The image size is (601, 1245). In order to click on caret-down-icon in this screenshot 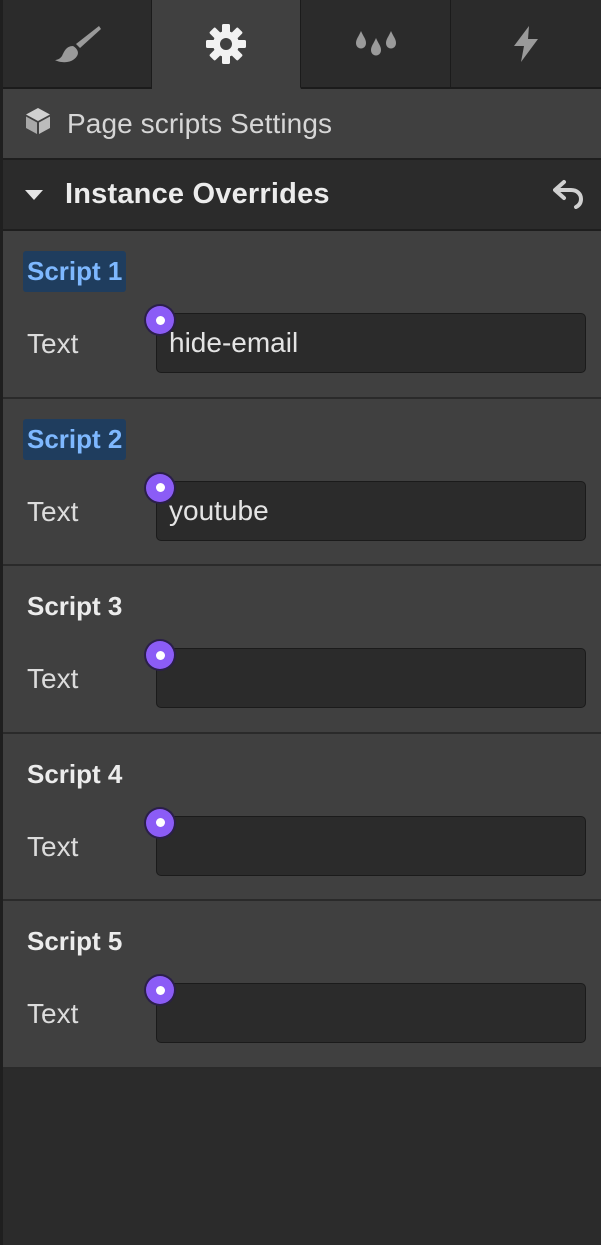, I will do `click(34, 194)`.